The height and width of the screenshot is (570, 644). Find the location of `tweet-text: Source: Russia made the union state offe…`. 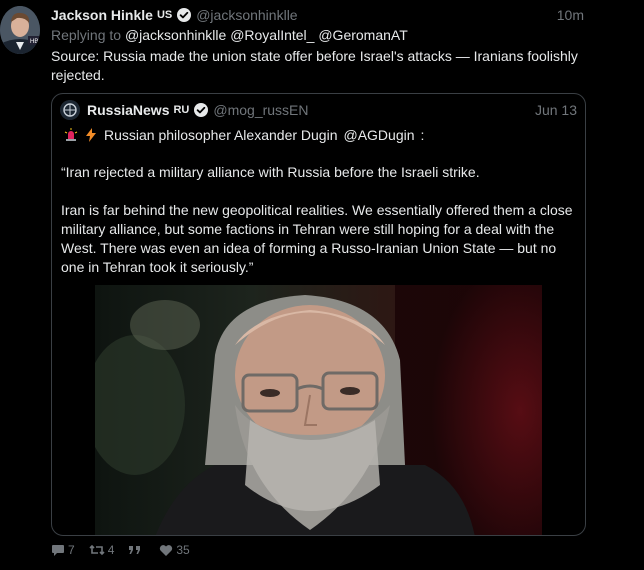

tweet-text: Source: Russia made the union state offe… is located at coordinates (314, 65).